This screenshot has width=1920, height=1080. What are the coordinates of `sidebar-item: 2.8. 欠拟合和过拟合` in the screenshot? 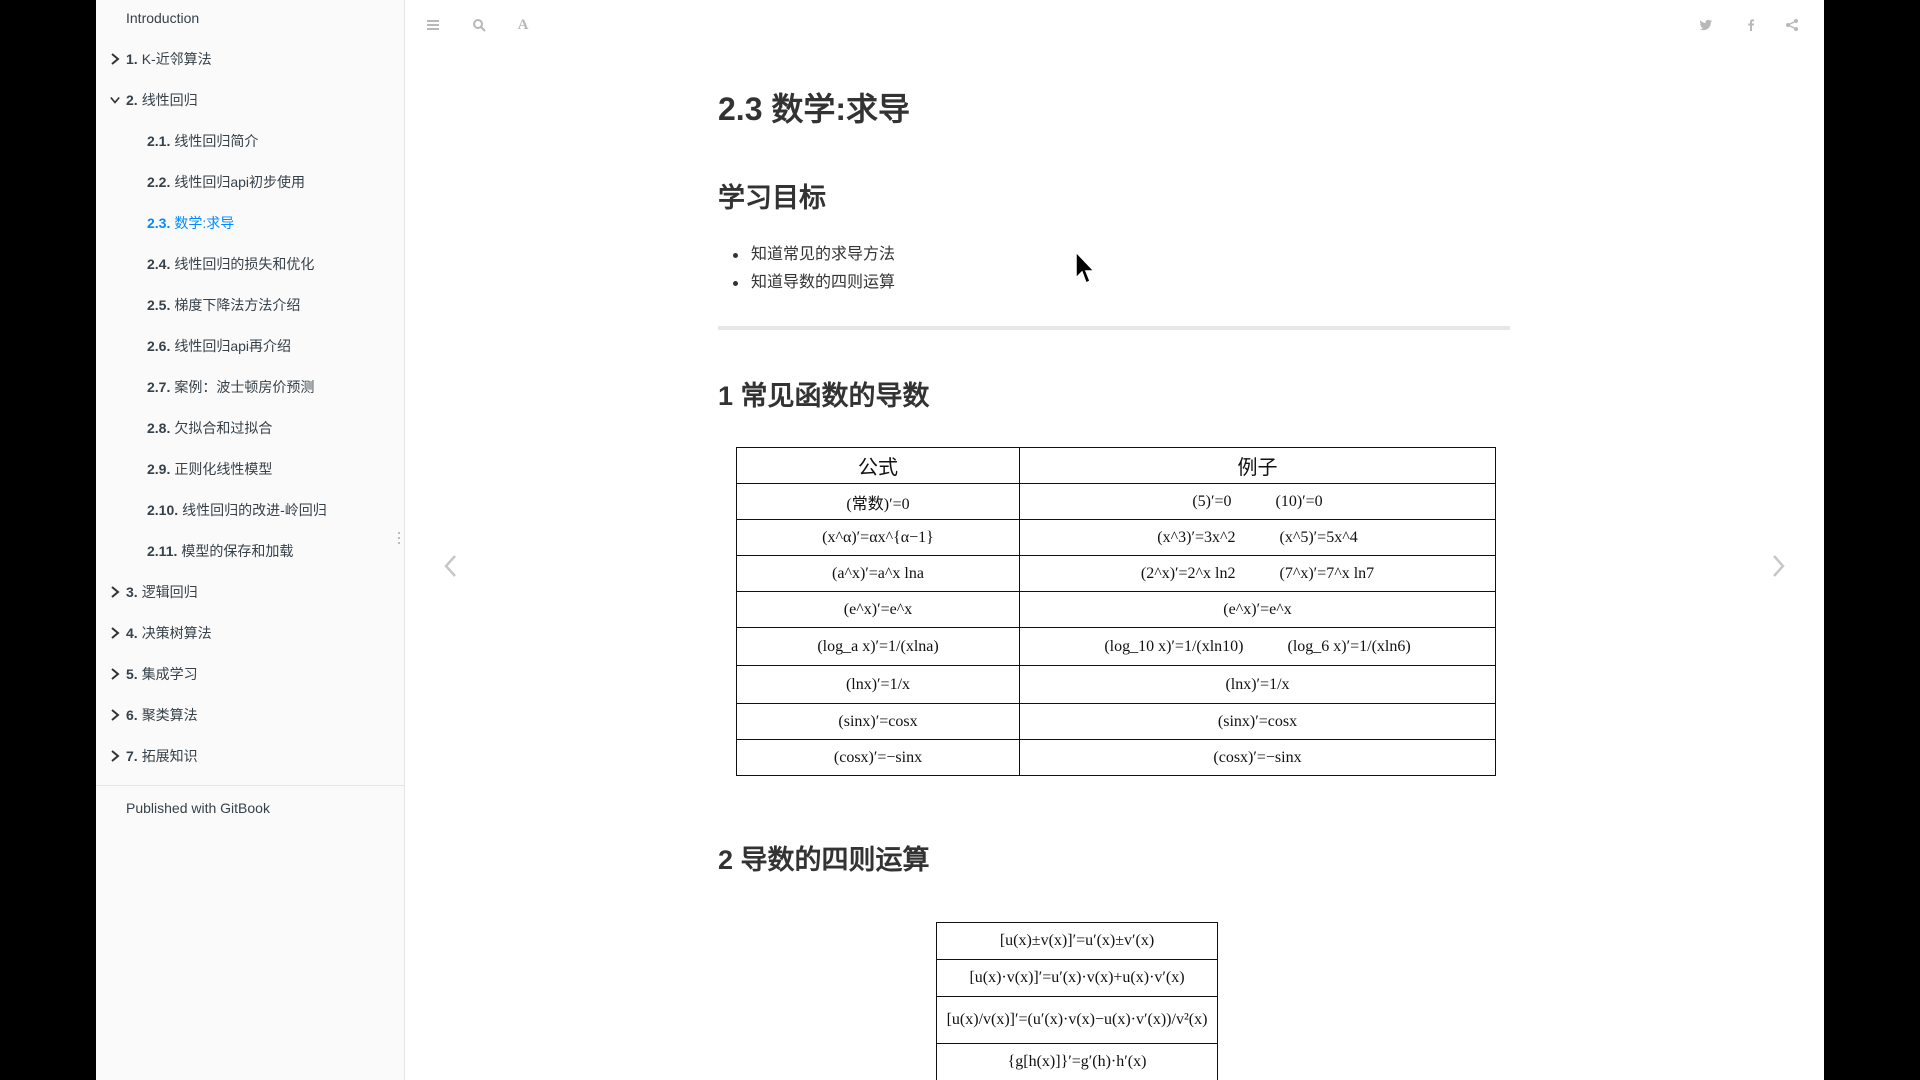 It's located at (250, 428).